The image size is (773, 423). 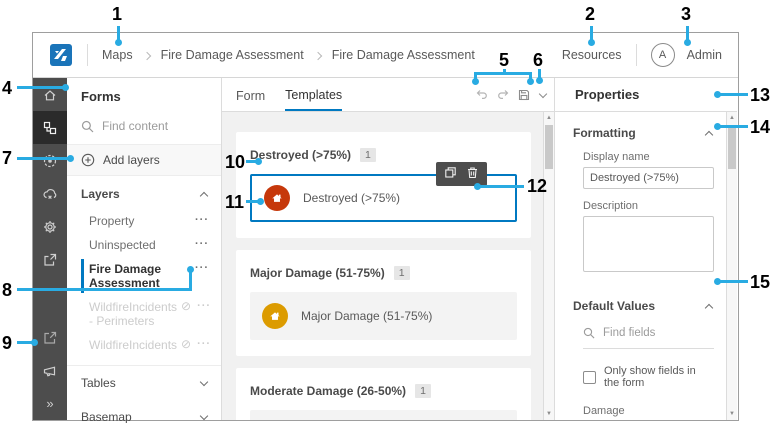 What do you see at coordinates (731, 266) in the screenshot?
I see `properties-scrollbar: ▲ ▼` at bounding box center [731, 266].